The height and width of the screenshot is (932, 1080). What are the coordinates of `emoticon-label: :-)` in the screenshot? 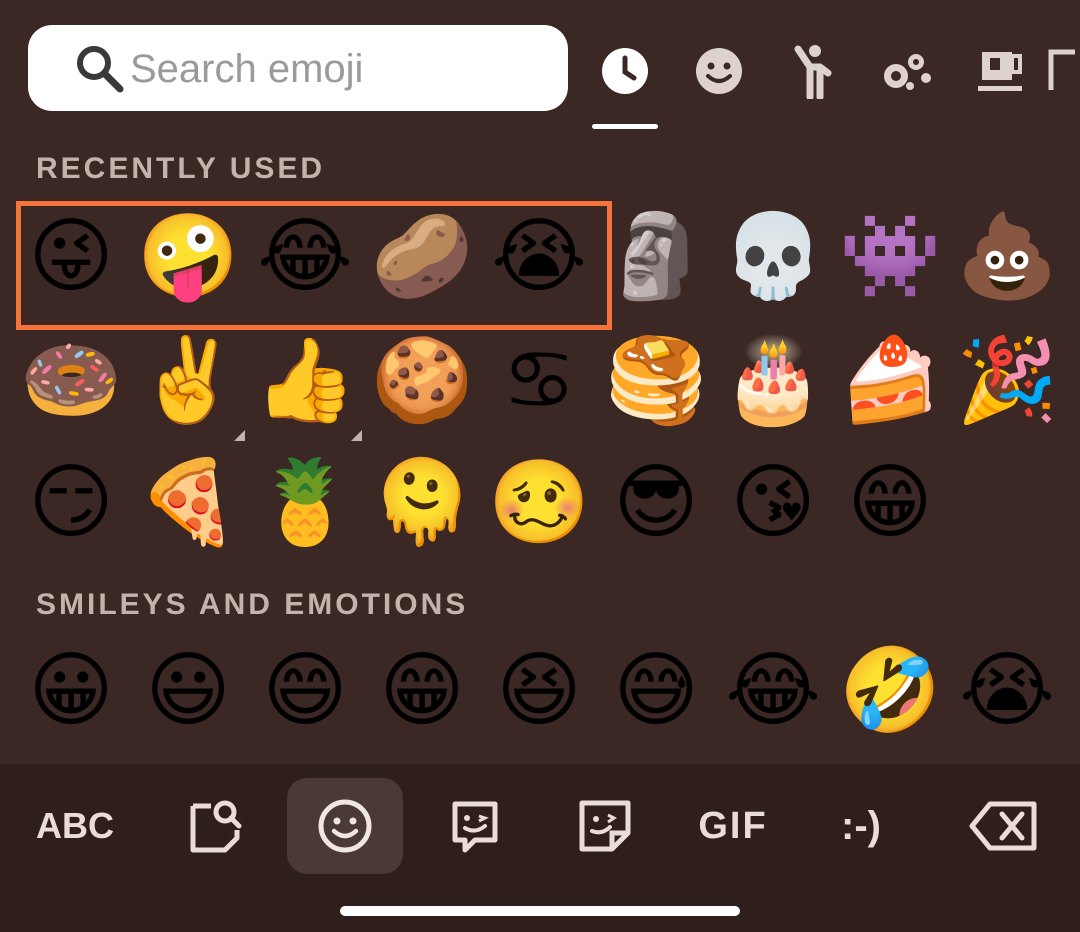 It's located at (861, 825).